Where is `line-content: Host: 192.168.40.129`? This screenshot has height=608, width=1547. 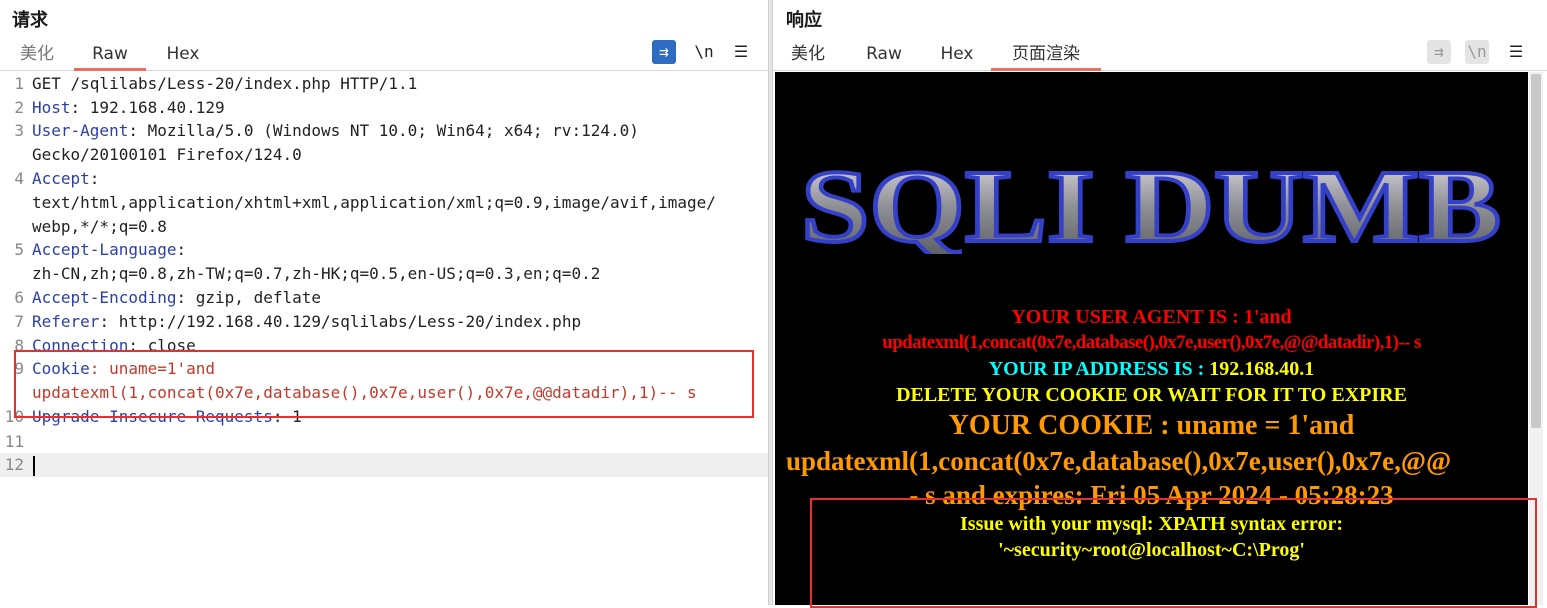
line-content: Host: 192.168.40.129 is located at coordinates (128, 108).